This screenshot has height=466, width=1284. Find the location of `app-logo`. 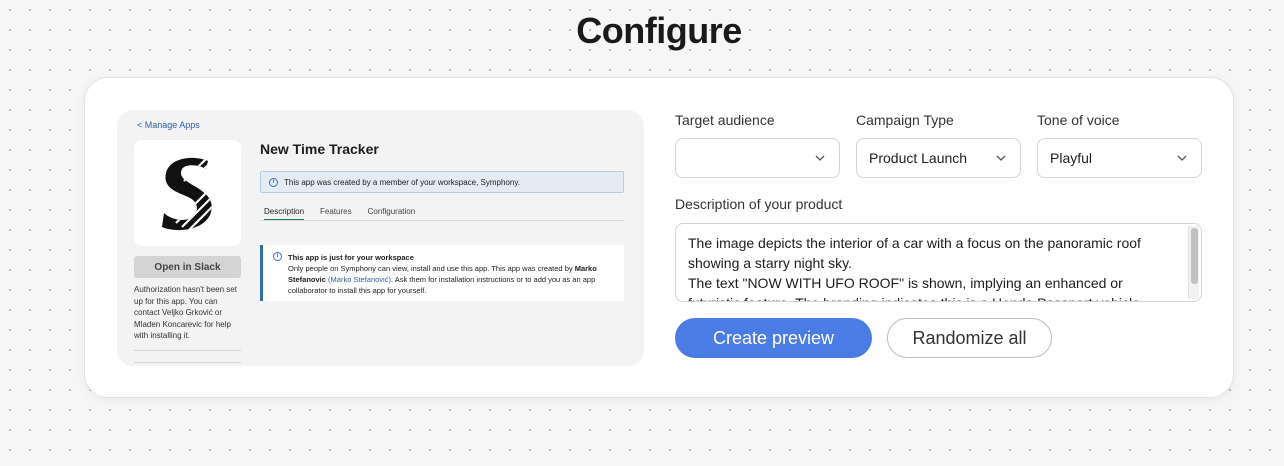

app-logo is located at coordinates (187, 193).